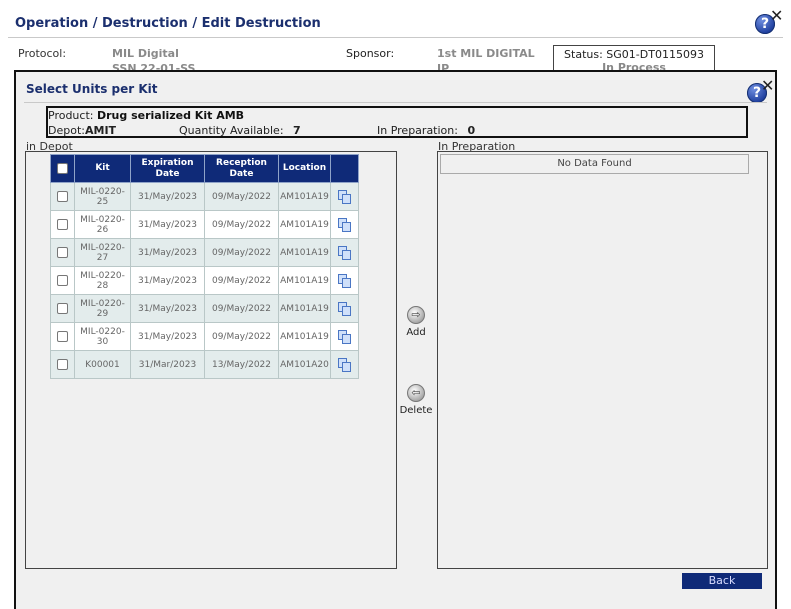  What do you see at coordinates (486, 53) in the screenshot?
I see `sponsor-value: 1st MIL DIGITAL` at bounding box center [486, 53].